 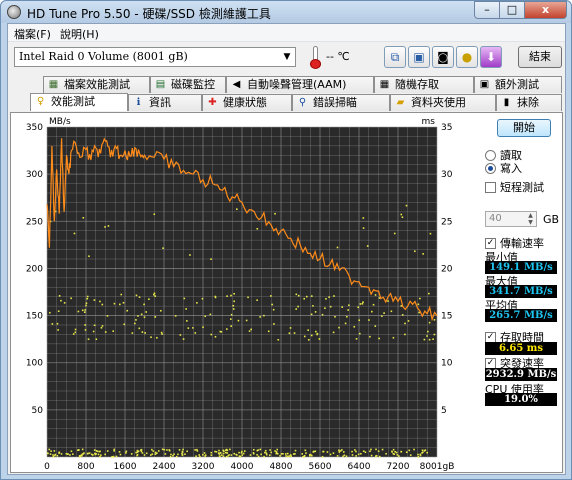 What do you see at coordinates (341, 102) in the screenshot?
I see `tab-error-scan: ⚲ 錯誤掃瞄` at bounding box center [341, 102].